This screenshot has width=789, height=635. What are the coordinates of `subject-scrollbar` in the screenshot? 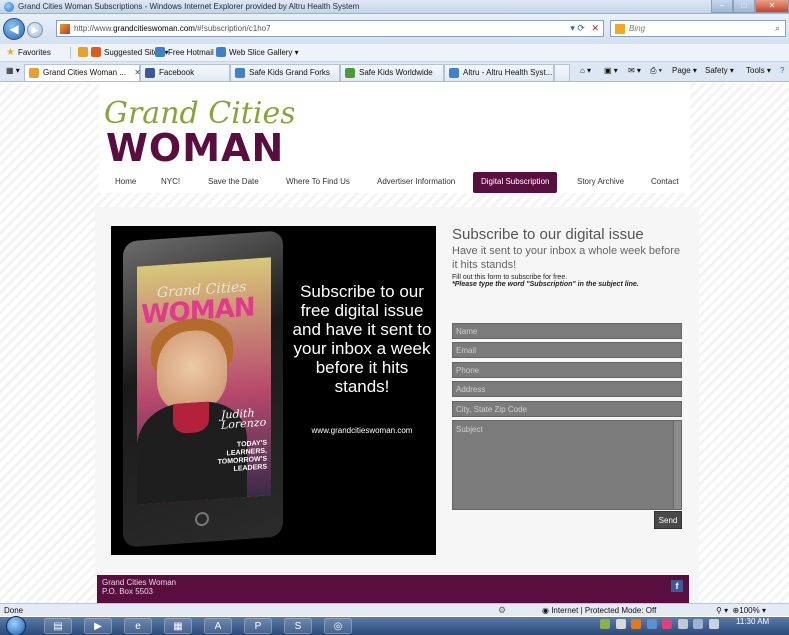 It's located at (677, 465).